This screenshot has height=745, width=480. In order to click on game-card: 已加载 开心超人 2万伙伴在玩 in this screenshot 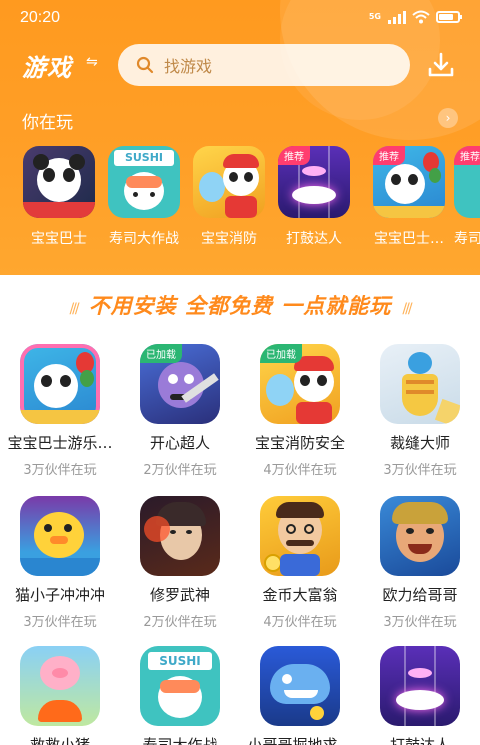, I will do `click(180, 411)`.